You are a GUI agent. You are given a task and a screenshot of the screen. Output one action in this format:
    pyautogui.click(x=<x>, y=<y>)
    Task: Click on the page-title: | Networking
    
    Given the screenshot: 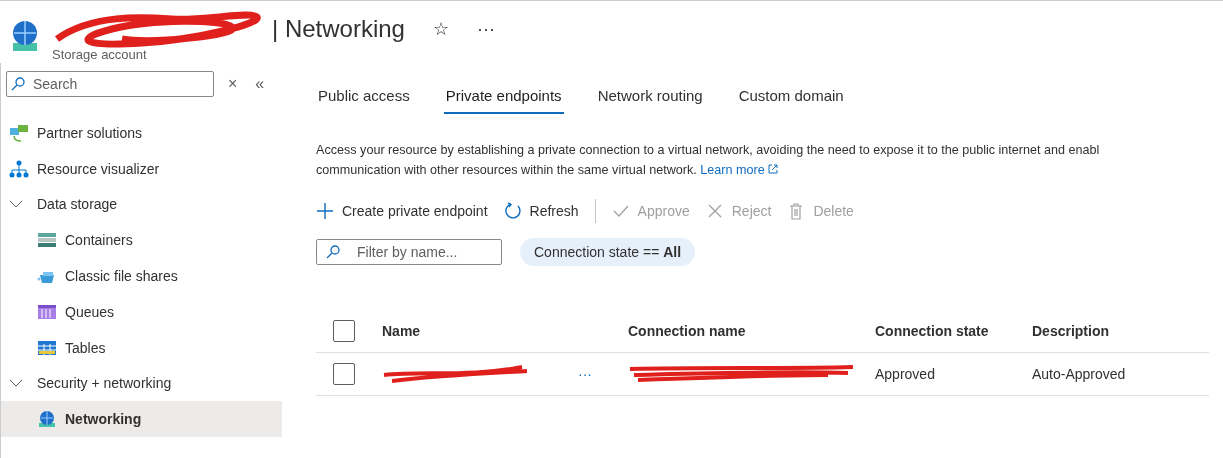 What is the action you would take?
    pyautogui.click(x=338, y=29)
    